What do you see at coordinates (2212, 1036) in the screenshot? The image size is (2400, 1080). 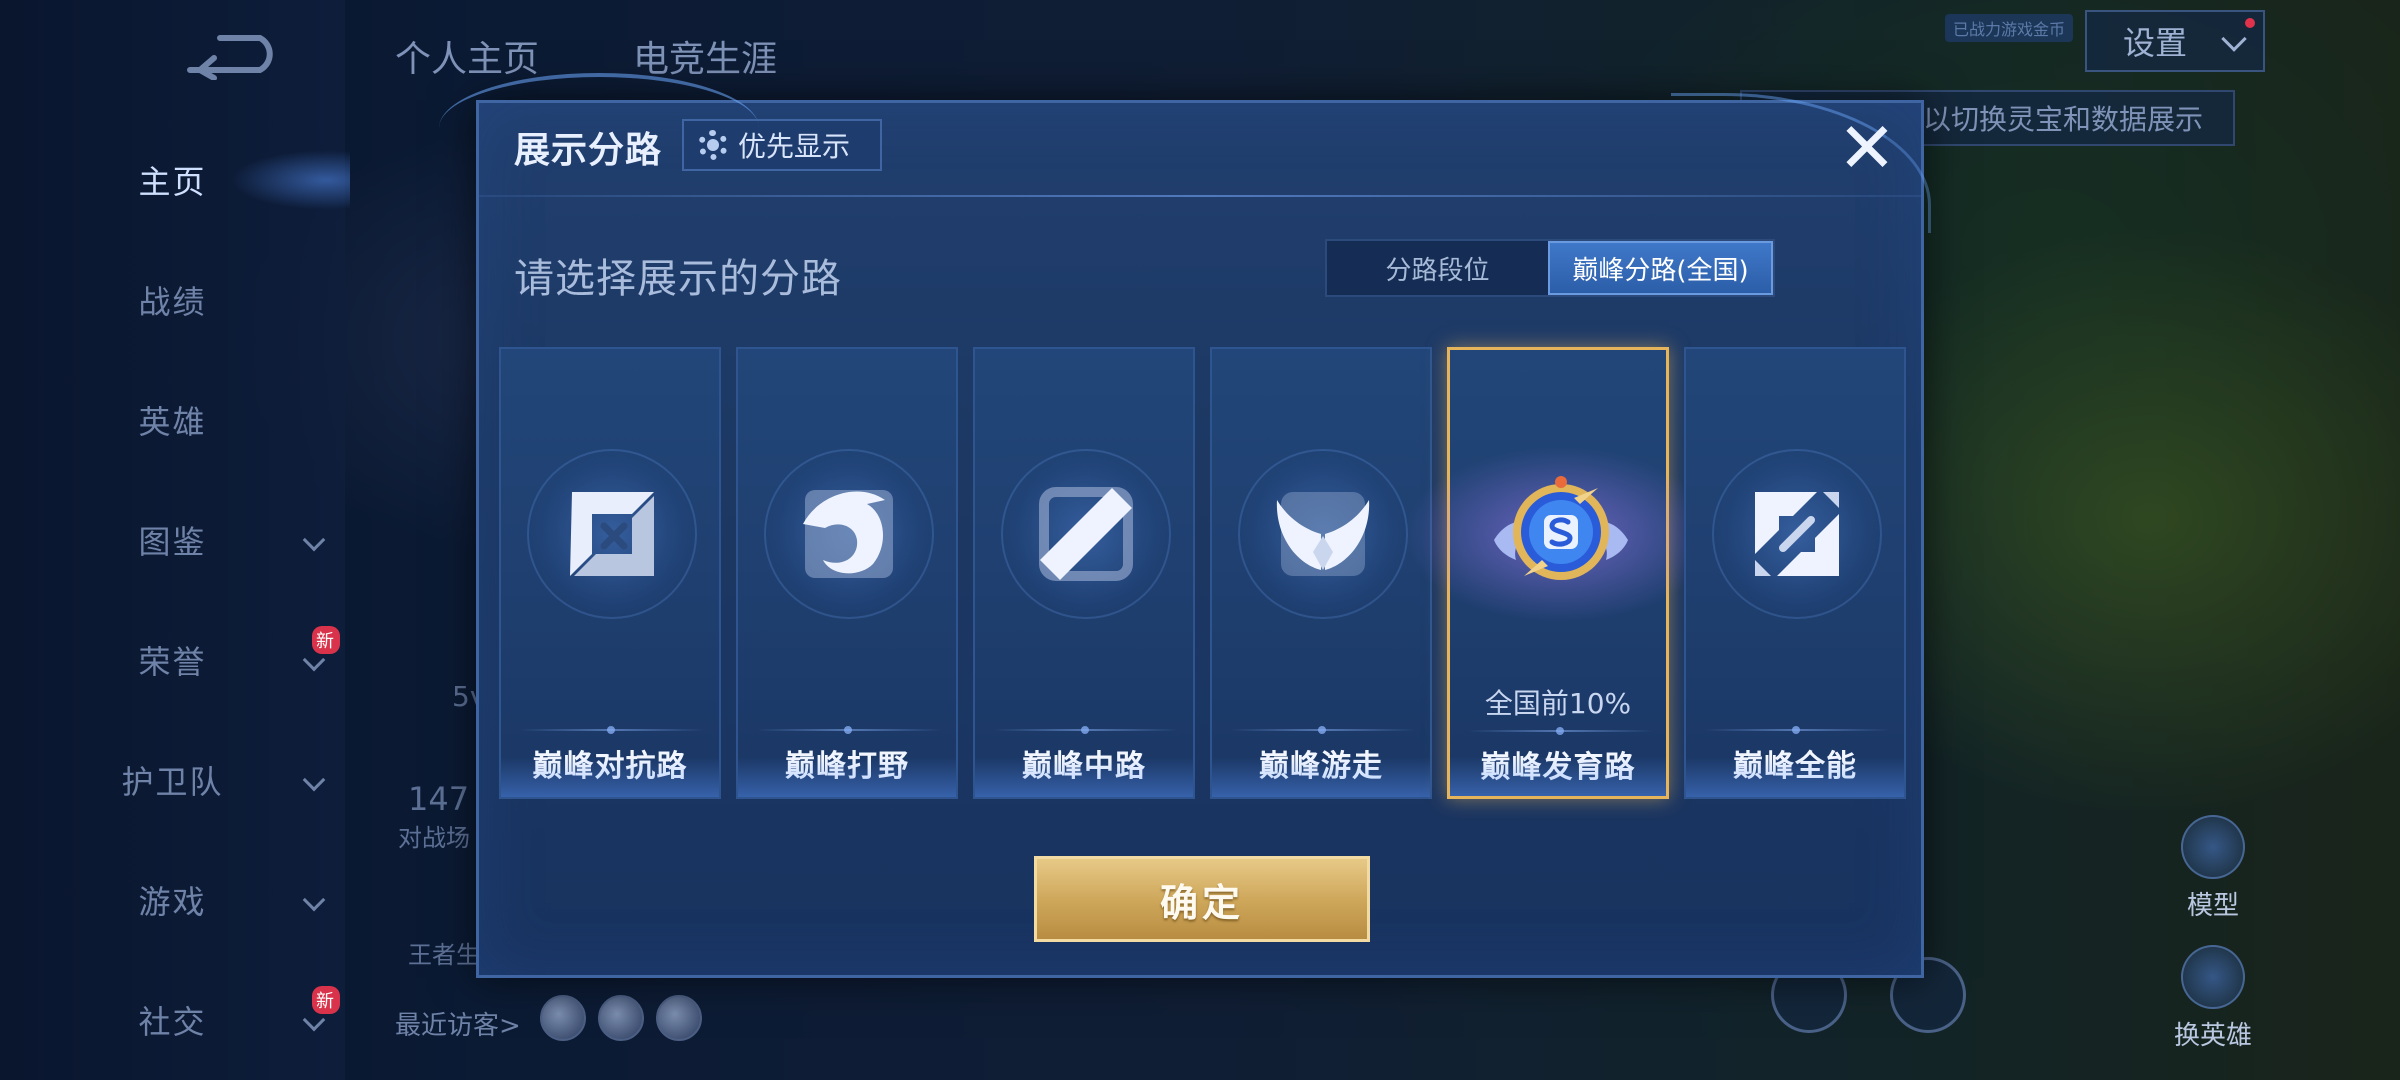 I see `change-hero-label: 换英雄` at bounding box center [2212, 1036].